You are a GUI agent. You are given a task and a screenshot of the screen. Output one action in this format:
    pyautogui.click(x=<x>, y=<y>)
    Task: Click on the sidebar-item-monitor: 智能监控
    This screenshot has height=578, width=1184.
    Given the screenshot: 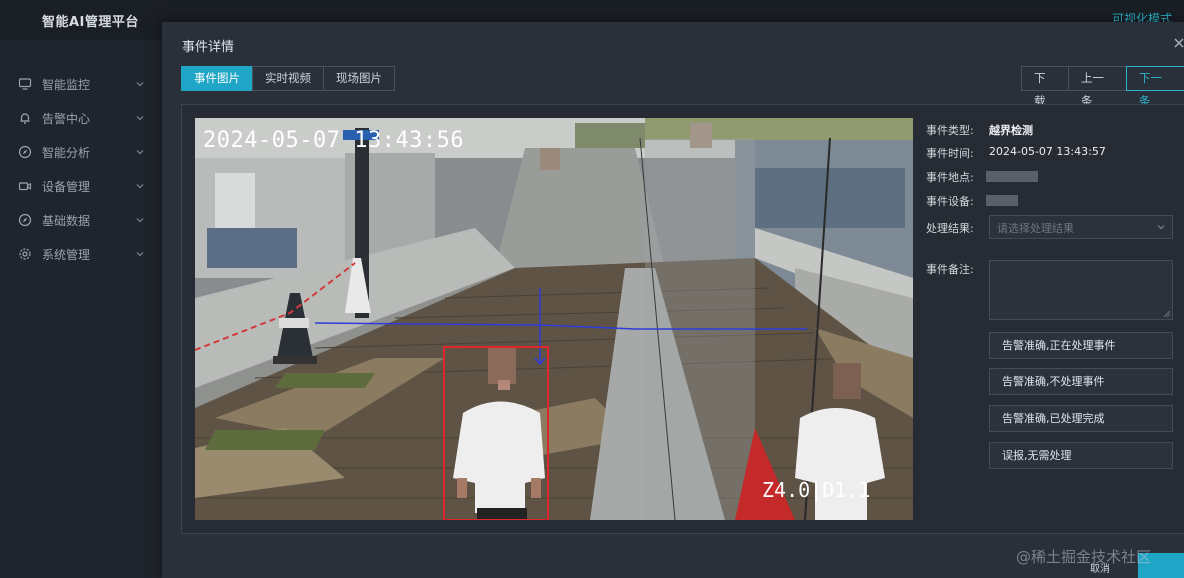 What is the action you would take?
    pyautogui.click(x=81, y=85)
    